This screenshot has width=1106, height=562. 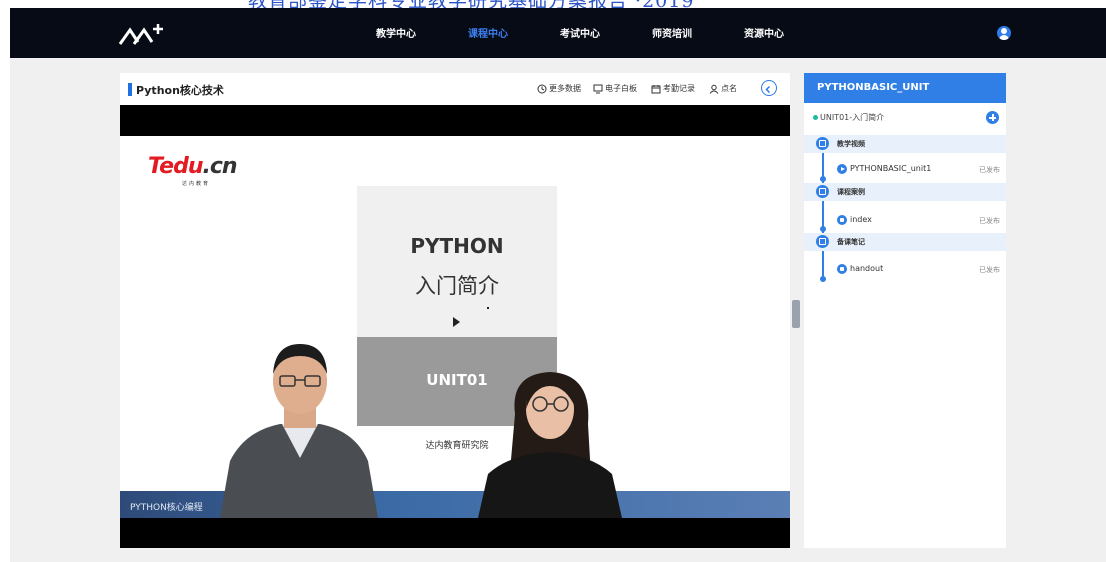 I want to click on add-plus-icon, so click(x=992, y=117).